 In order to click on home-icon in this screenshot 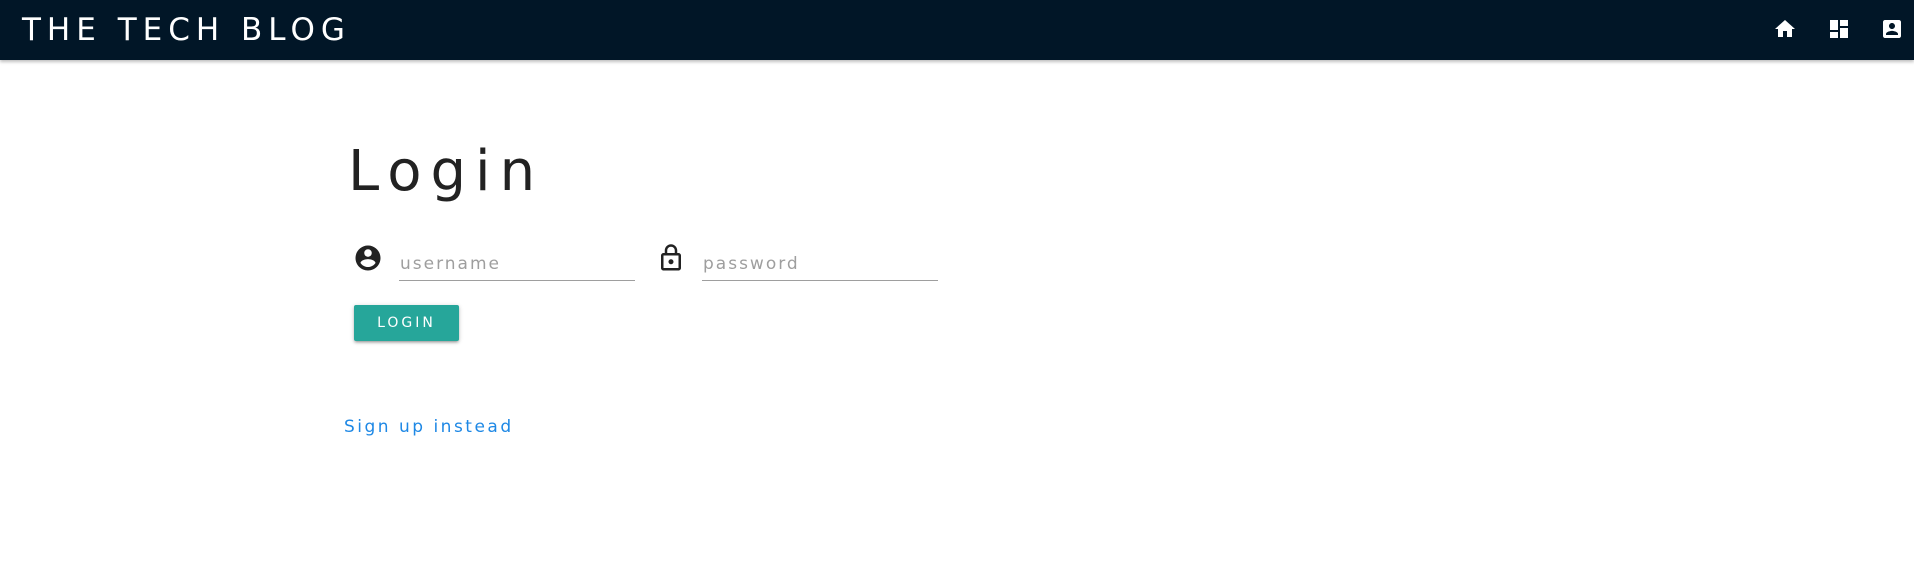, I will do `click(1785, 29)`.